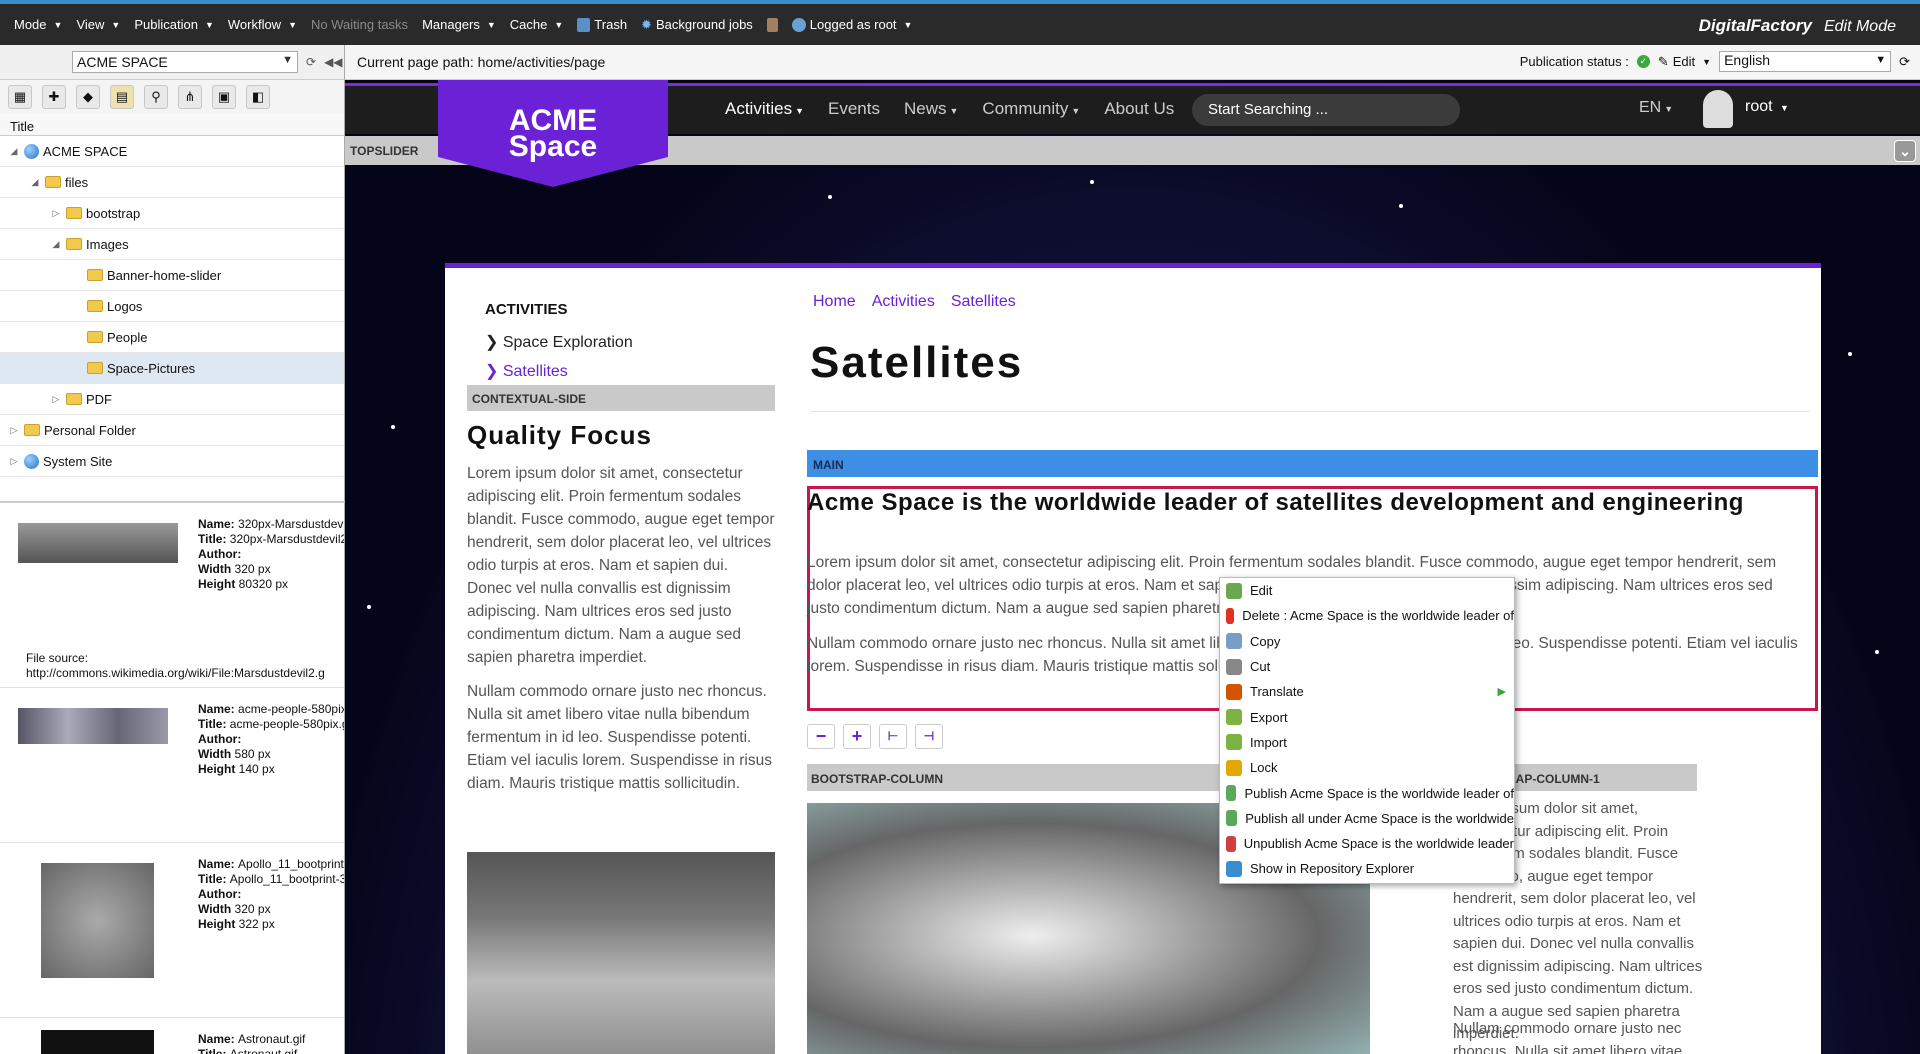 The height and width of the screenshot is (1054, 1920). I want to click on move-left-button: ⊢, so click(893, 736).